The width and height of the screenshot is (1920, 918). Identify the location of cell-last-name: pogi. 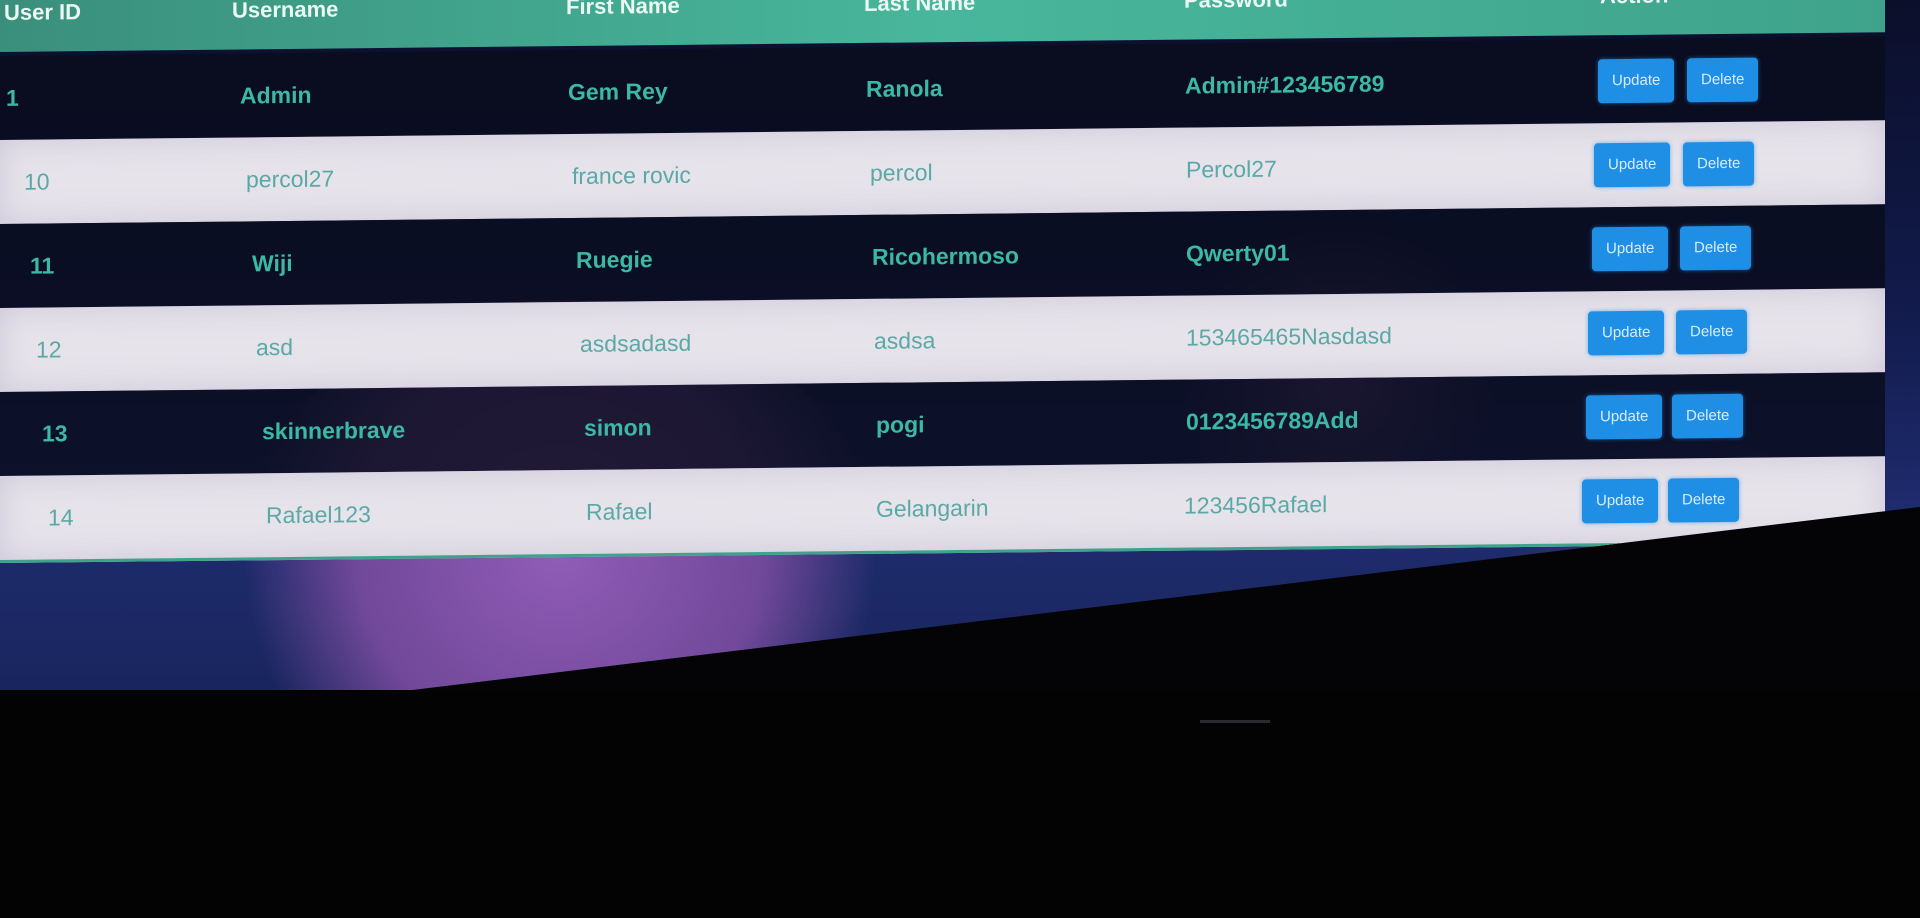
(900, 424).